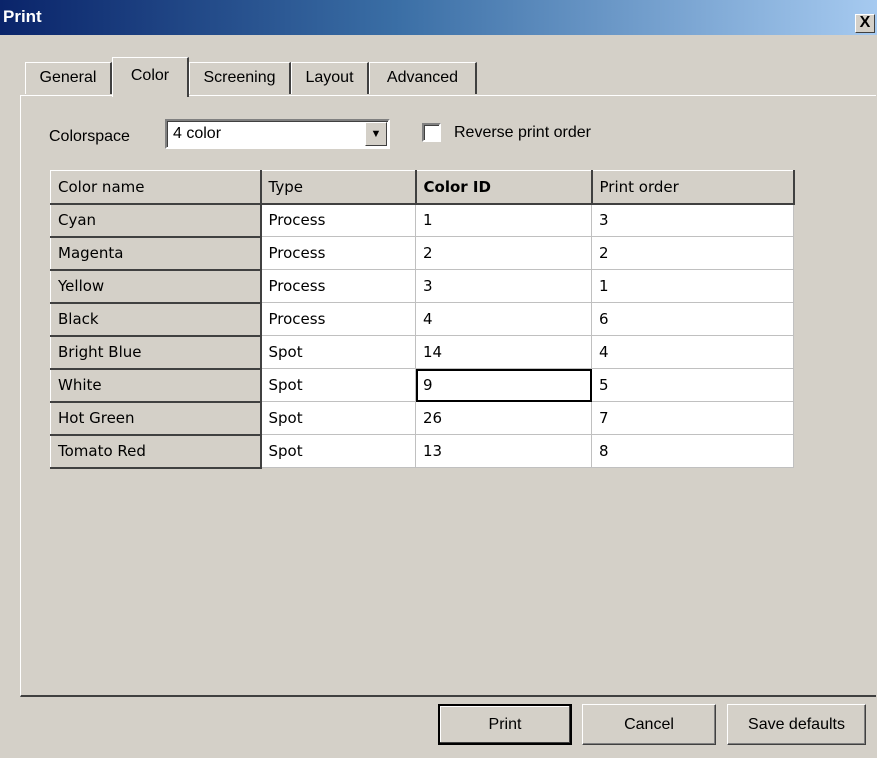 The width and height of the screenshot is (877, 758). I want to click on cell-print-order: 8, so click(692, 451).